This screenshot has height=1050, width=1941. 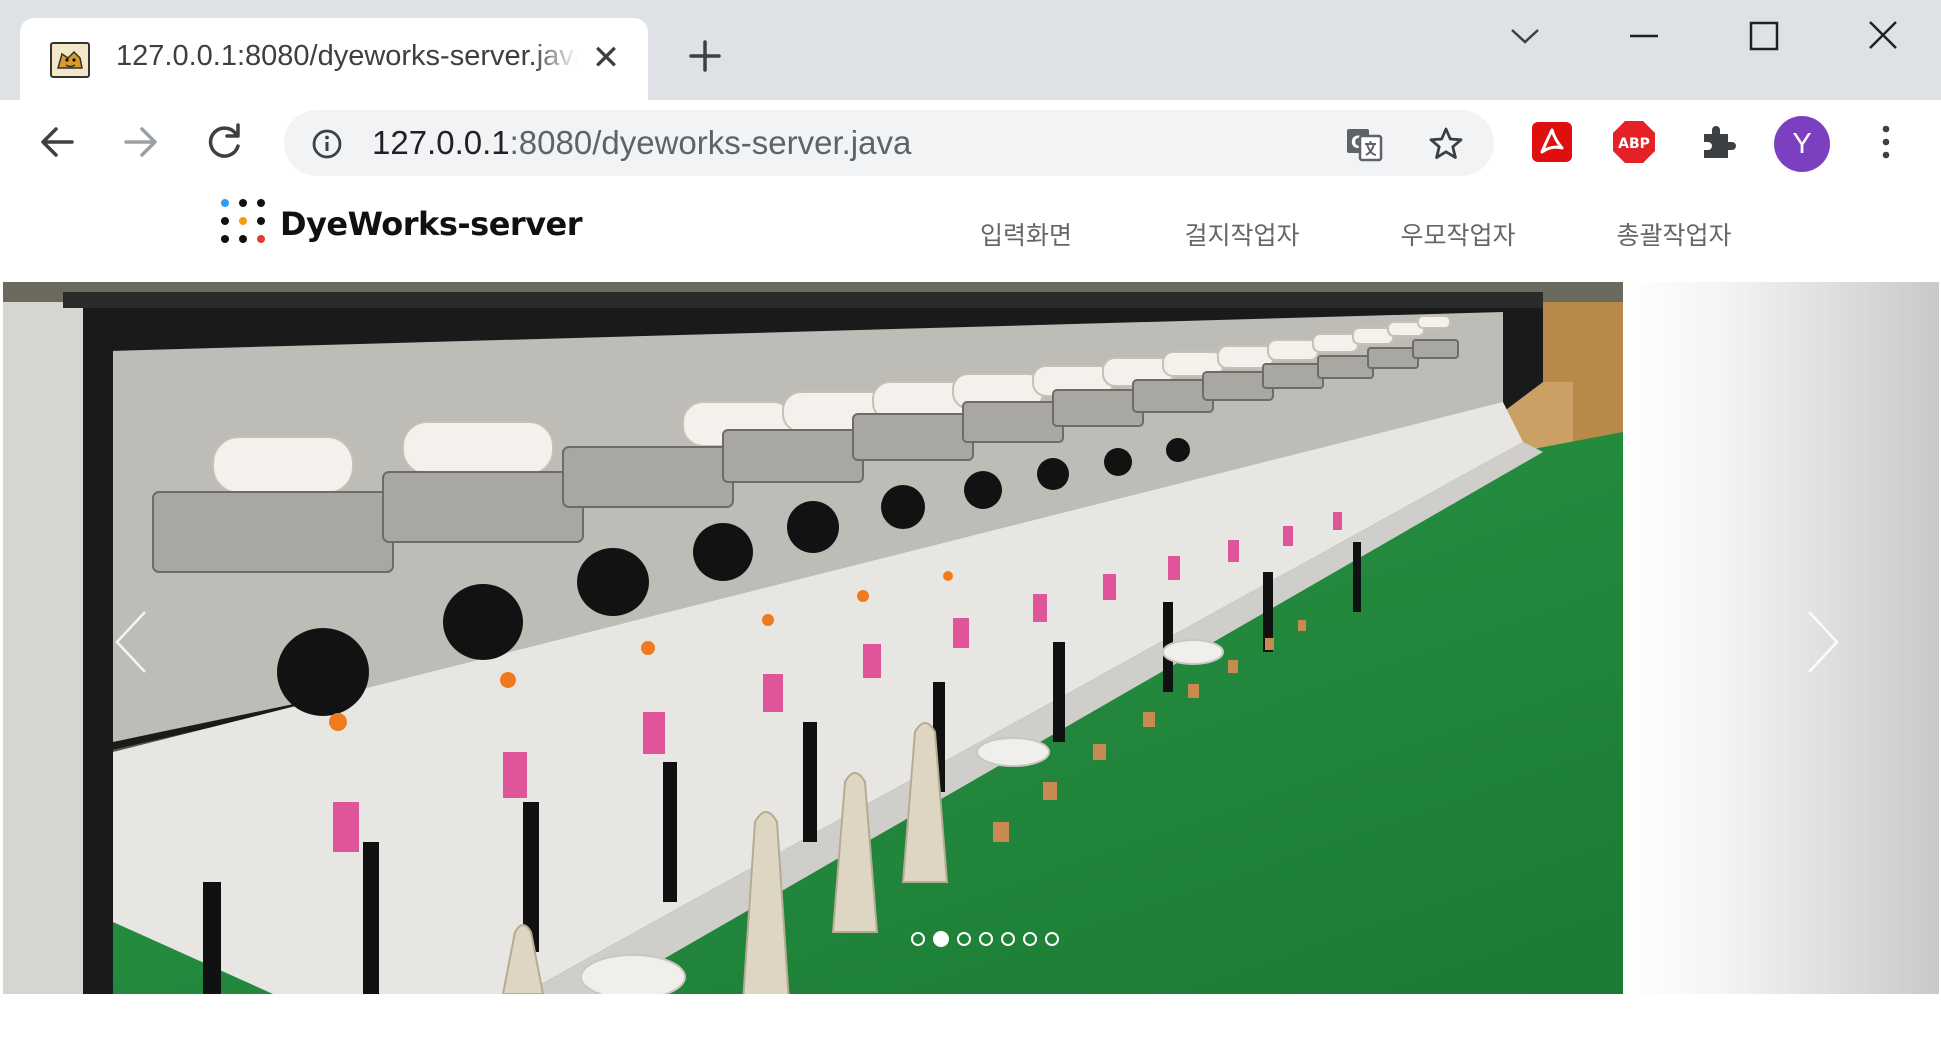 I want to click on main-nav: 입력화면 걸지작업자 우모작업자 총괄작업자, so click(x=1350, y=234).